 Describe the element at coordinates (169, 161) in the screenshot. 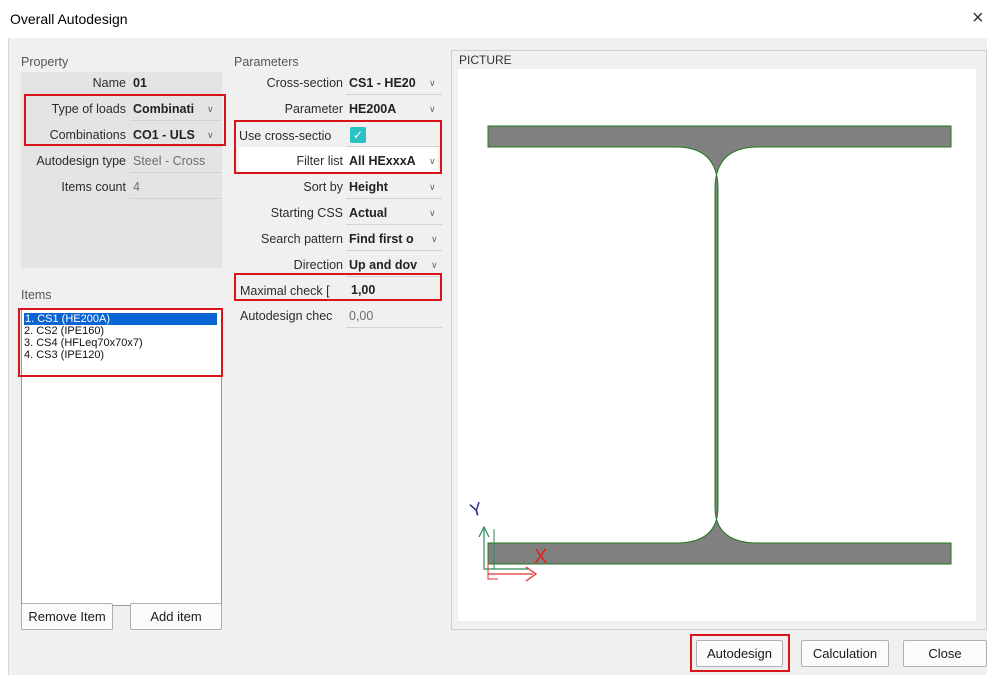

I see `autodesign-type-value: Steel - Cross` at that location.